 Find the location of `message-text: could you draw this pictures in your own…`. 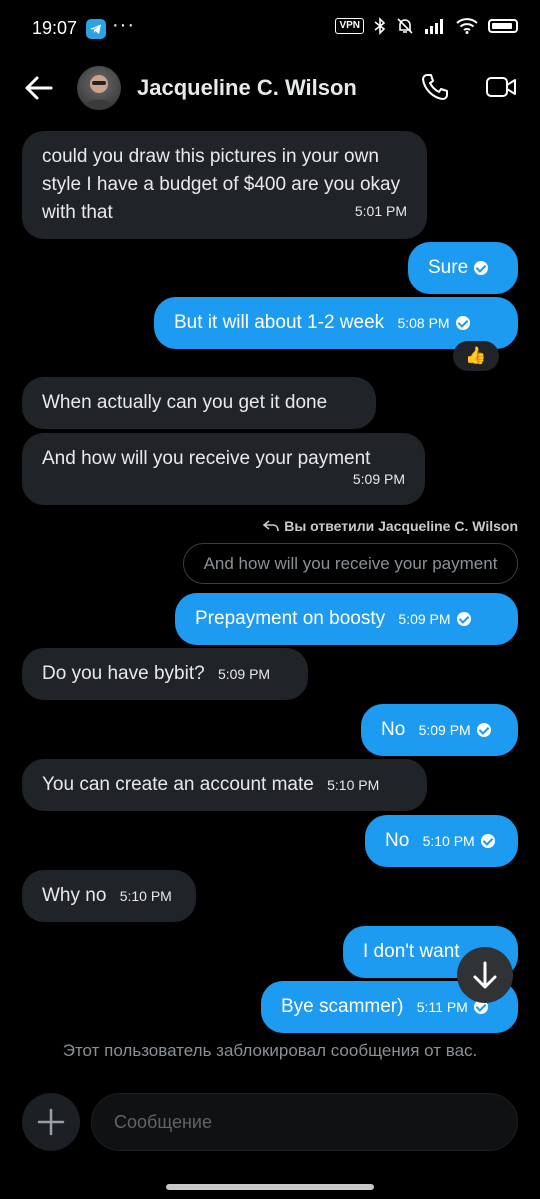

message-text: could you draw this pictures in your own… is located at coordinates (221, 184).